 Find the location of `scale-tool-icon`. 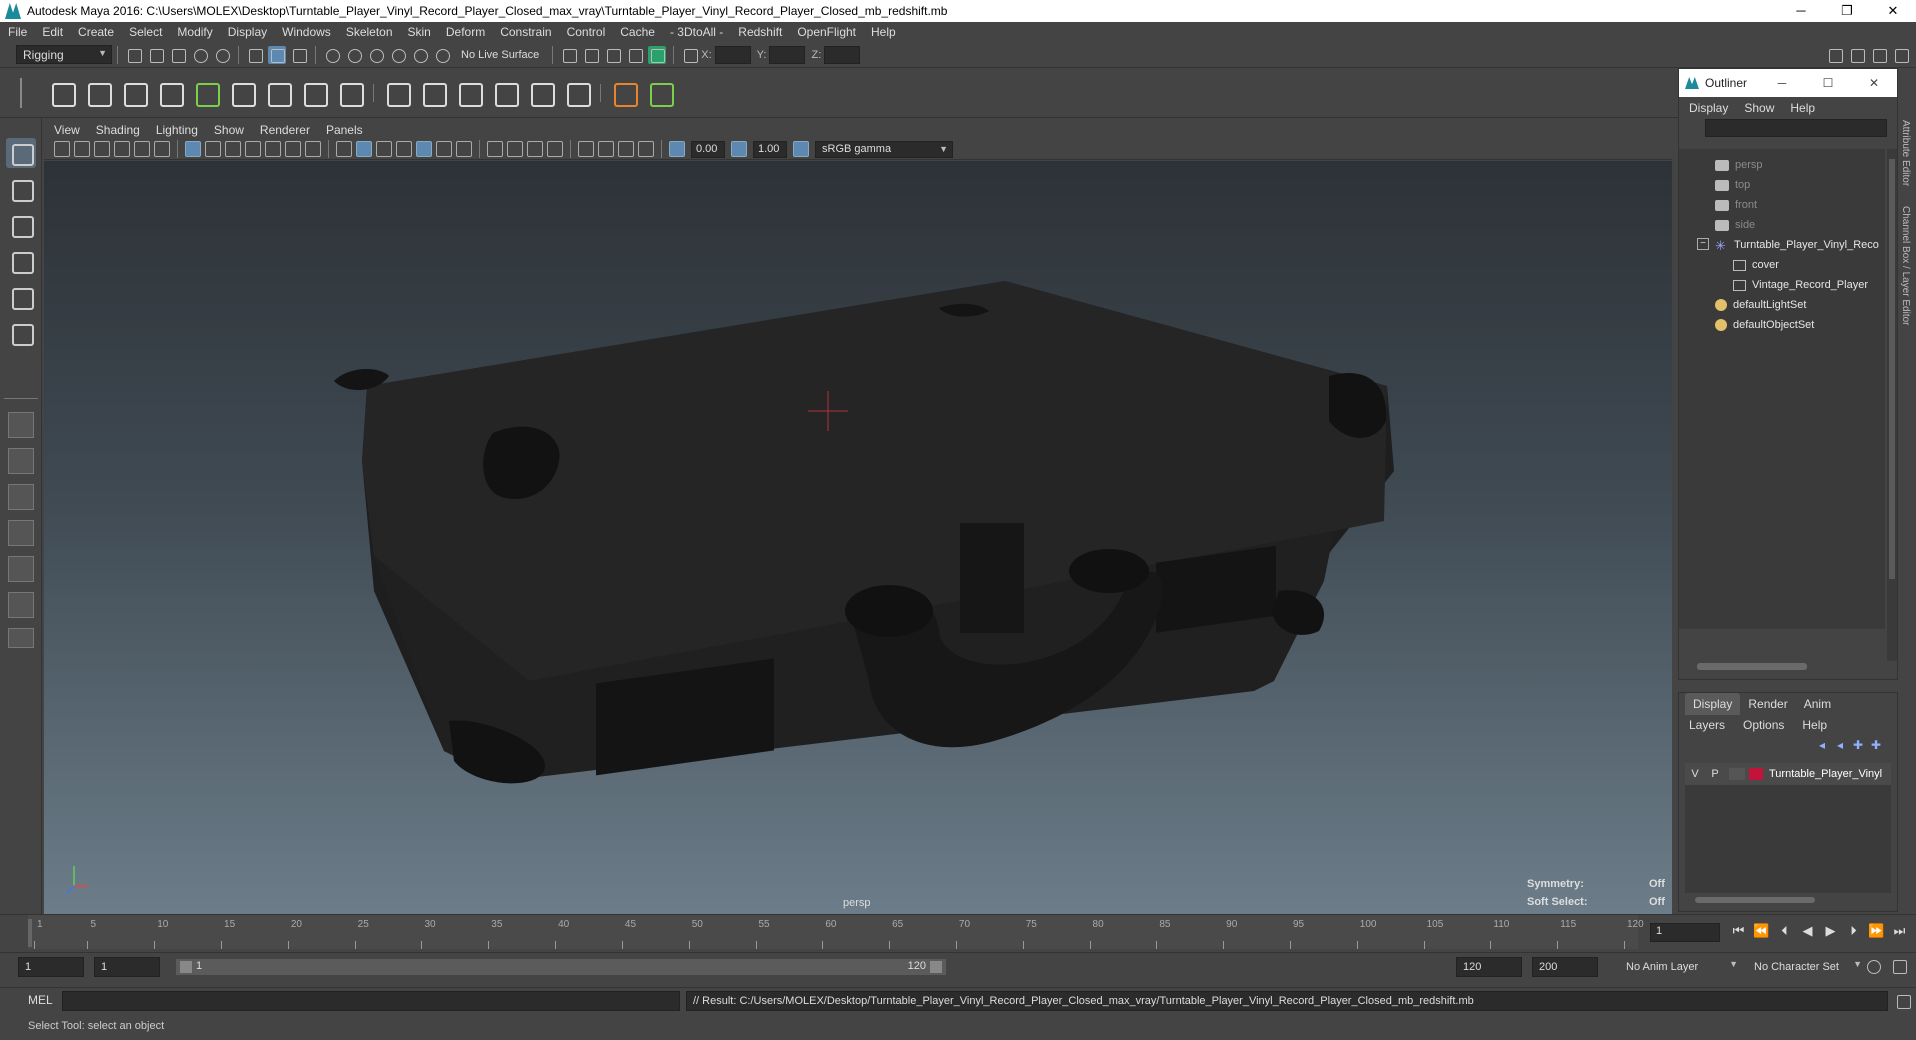

scale-tool-icon is located at coordinates (21, 333).